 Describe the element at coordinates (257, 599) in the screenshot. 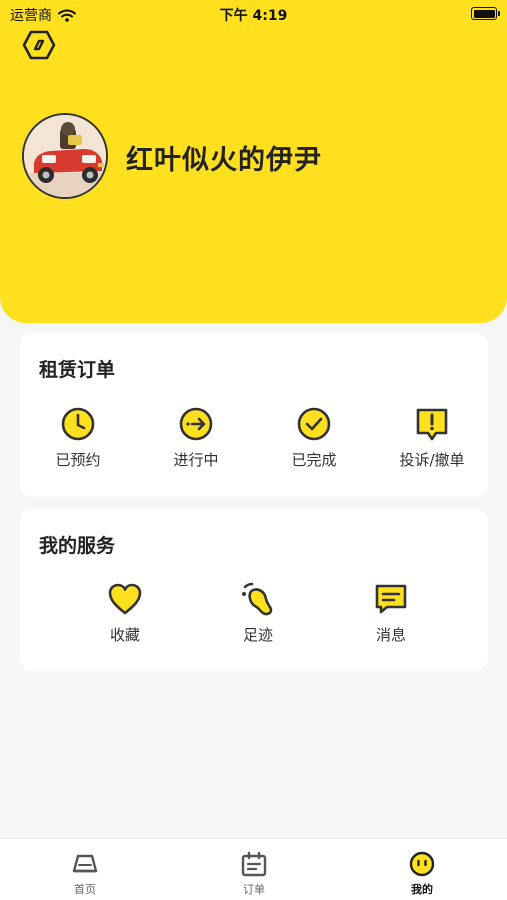

I see `footprint-icon` at that location.